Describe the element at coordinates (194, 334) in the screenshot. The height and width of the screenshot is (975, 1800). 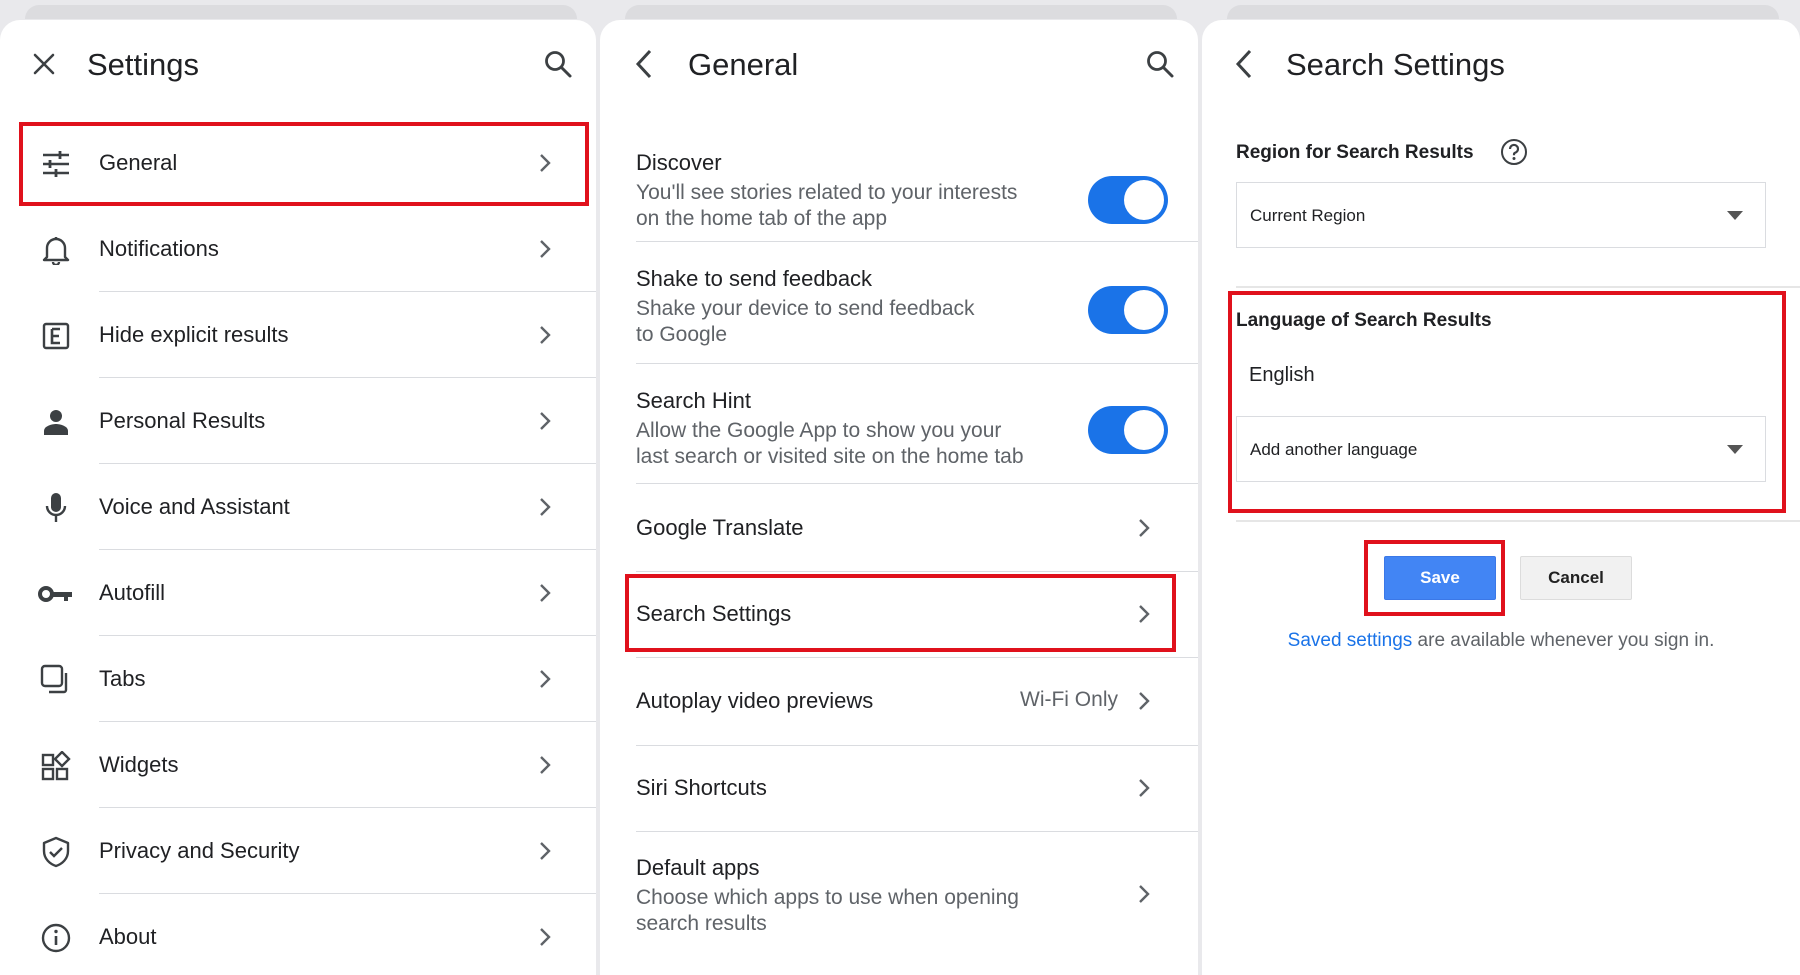
I see `settings-item-label: Hide explicit results` at that location.